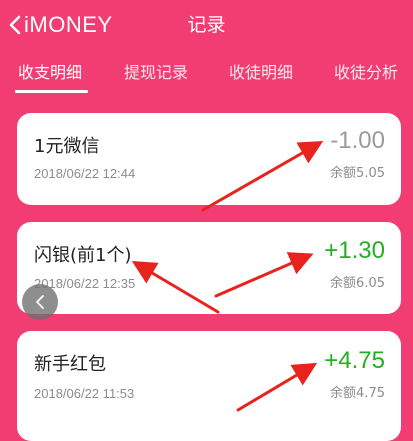  What do you see at coordinates (156, 73) in the screenshot?
I see `tab-withdraw-records: 提现记录` at bounding box center [156, 73].